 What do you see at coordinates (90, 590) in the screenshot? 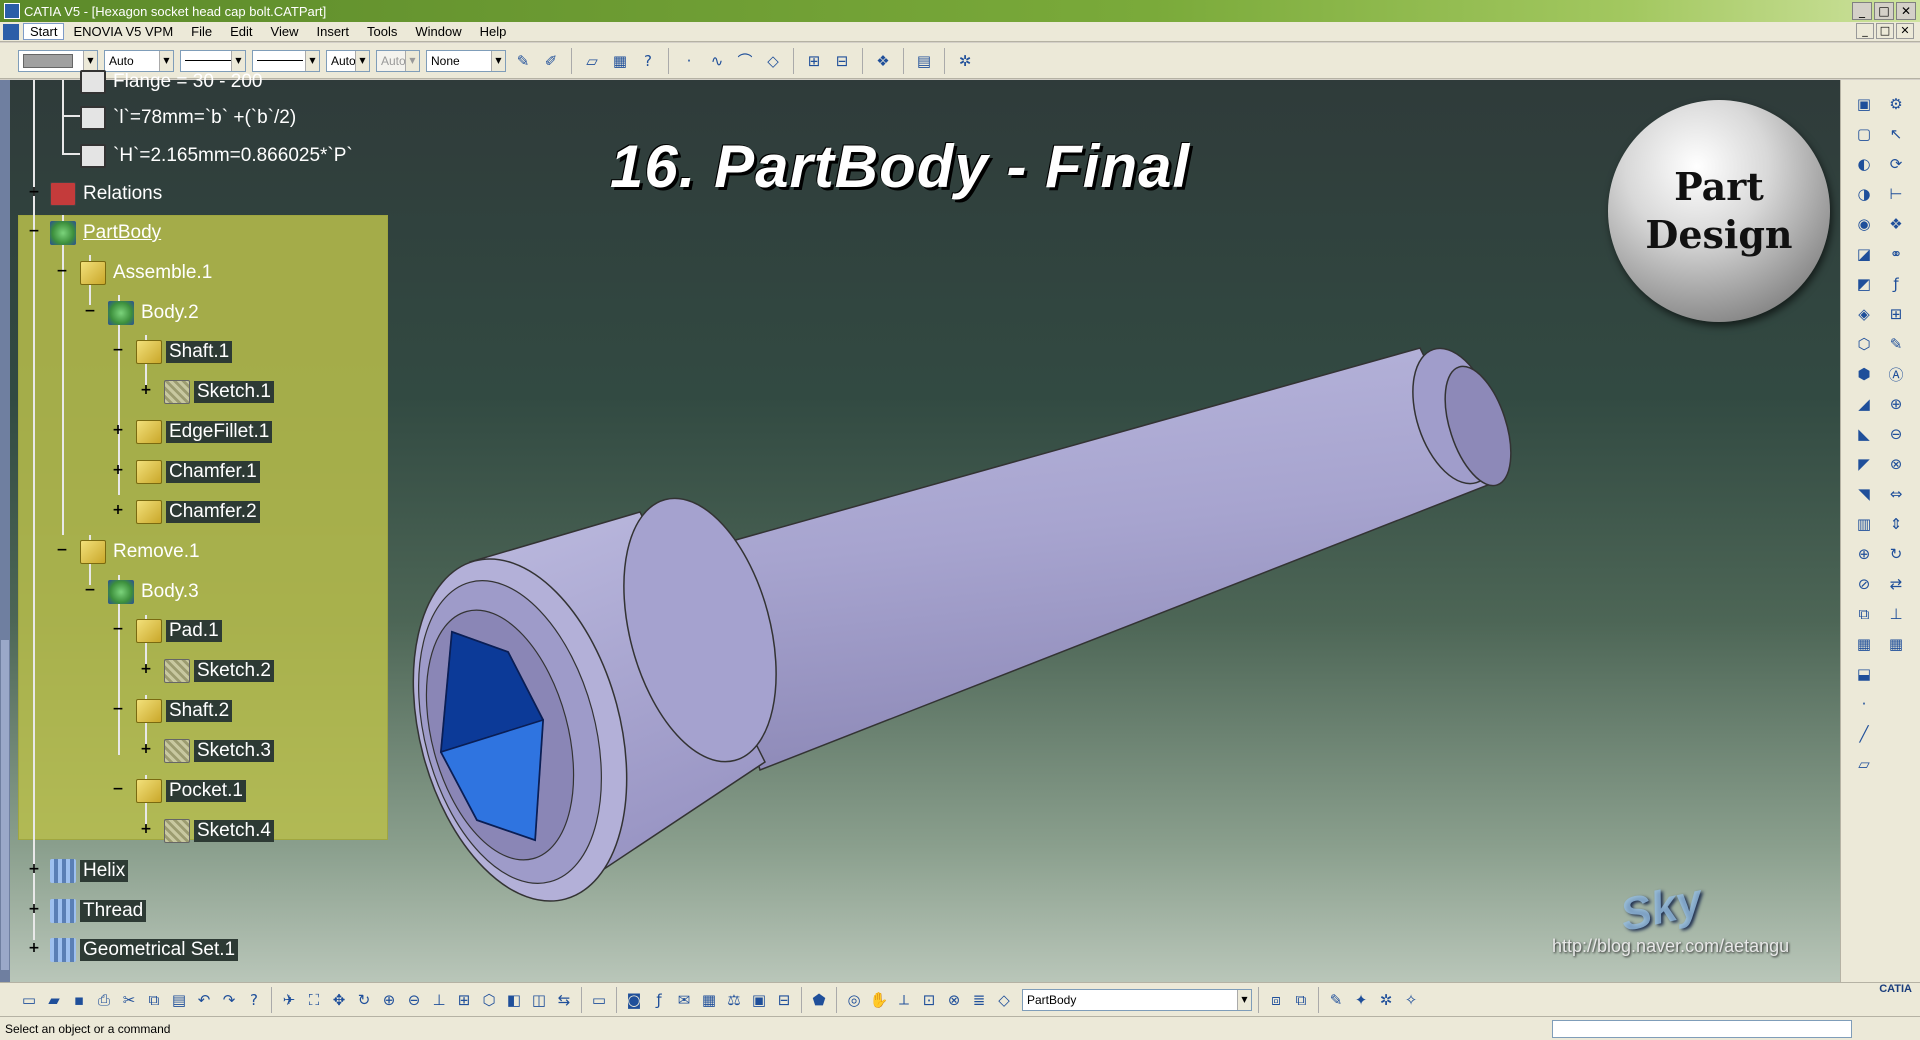
I see `collapse-body3-toggle: −` at bounding box center [90, 590].